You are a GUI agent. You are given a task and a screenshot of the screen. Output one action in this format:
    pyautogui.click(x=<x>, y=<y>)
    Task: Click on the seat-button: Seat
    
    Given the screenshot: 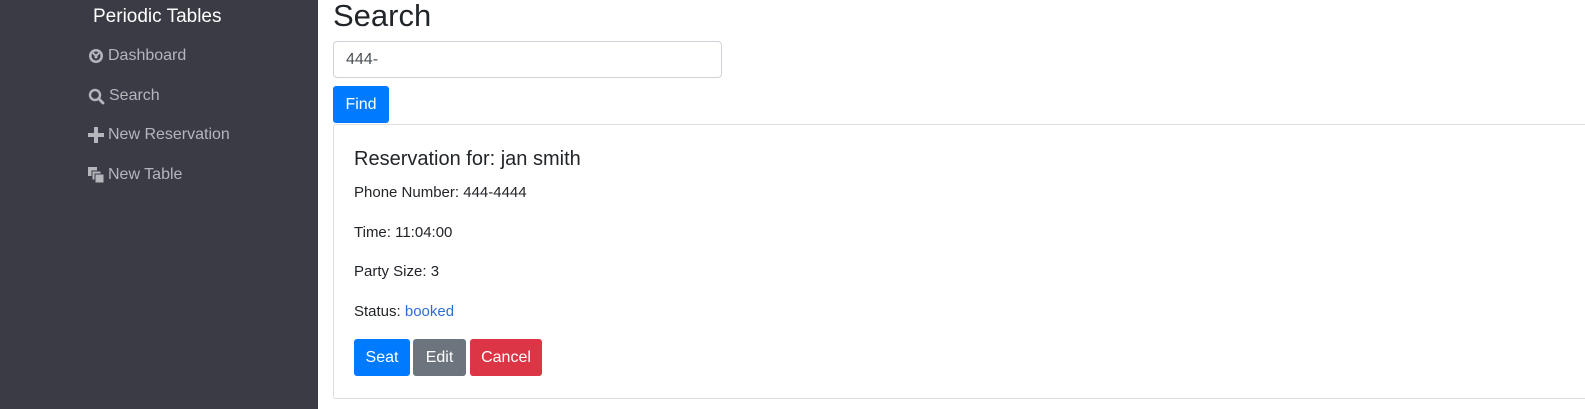 What is the action you would take?
    pyautogui.click(x=382, y=357)
    